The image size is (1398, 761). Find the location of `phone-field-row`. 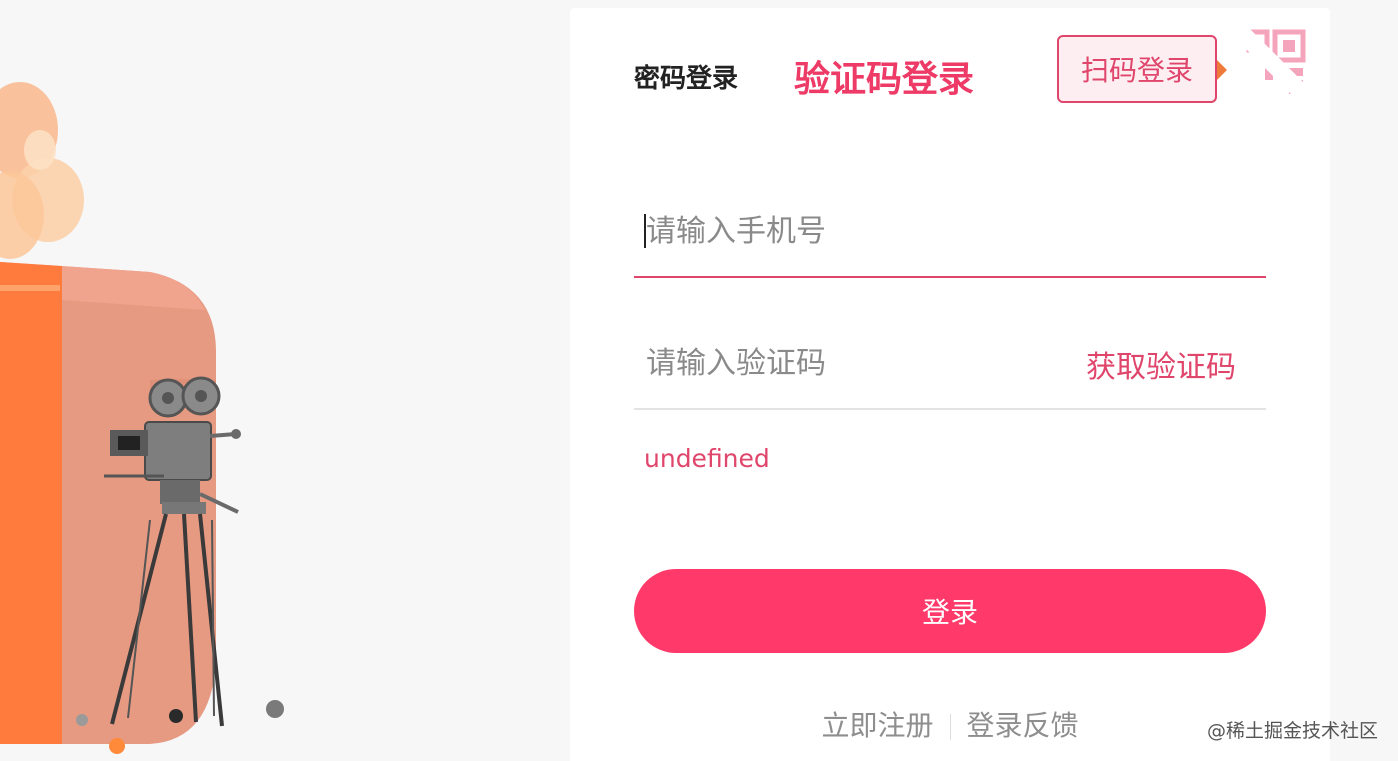

phone-field-row is located at coordinates (950, 237).